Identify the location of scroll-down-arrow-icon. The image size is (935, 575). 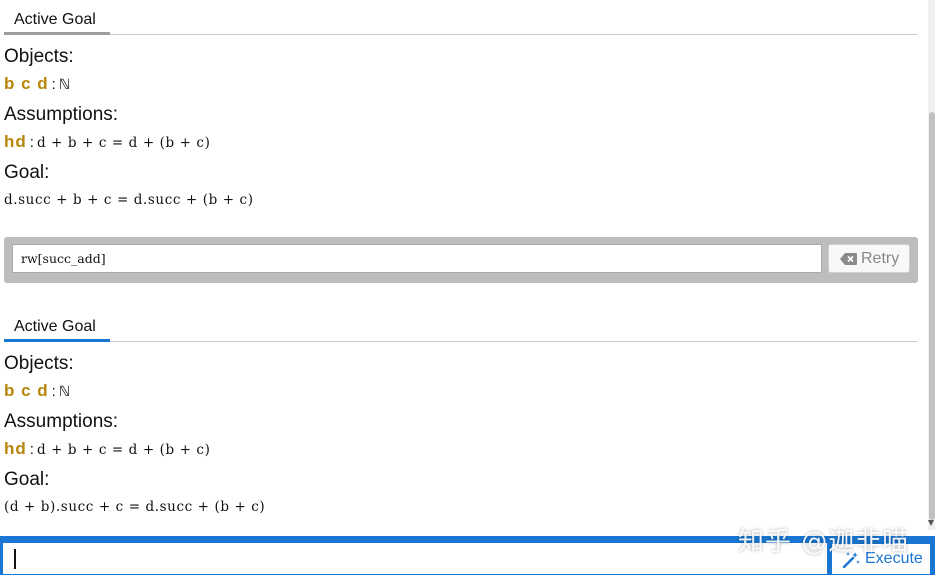
(931, 523).